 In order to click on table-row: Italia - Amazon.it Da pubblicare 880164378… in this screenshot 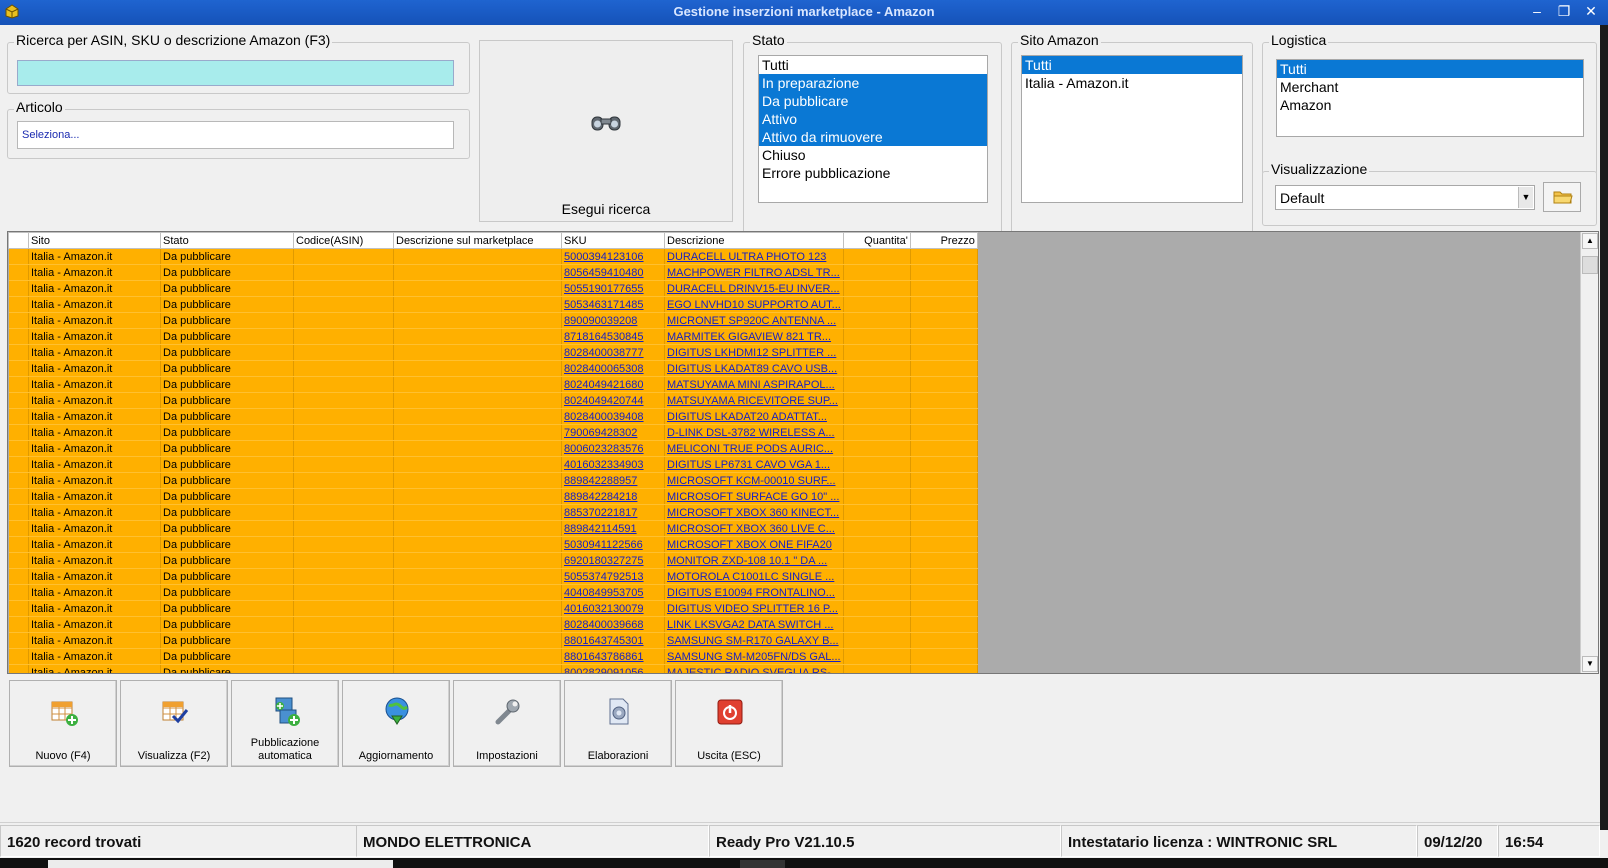, I will do `click(493, 656)`.